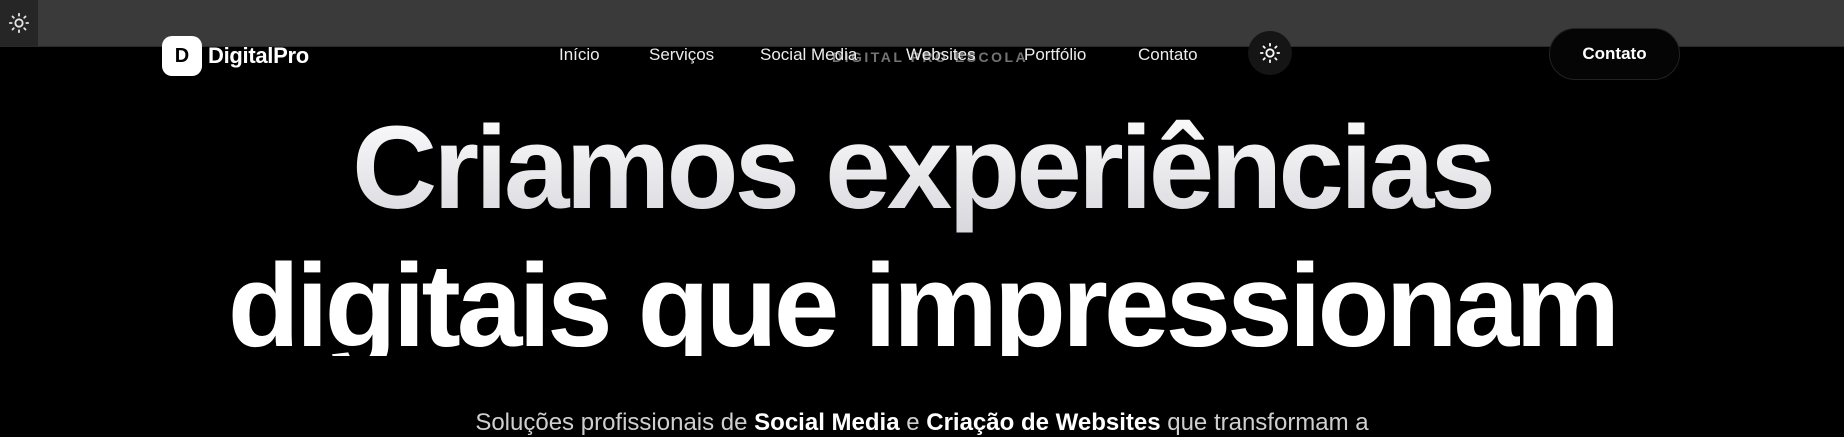 This screenshot has height=437, width=1844. Describe the element at coordinates (808, 55) in the screenshot. I see `nav-link-social-media: Social Media` at that location.